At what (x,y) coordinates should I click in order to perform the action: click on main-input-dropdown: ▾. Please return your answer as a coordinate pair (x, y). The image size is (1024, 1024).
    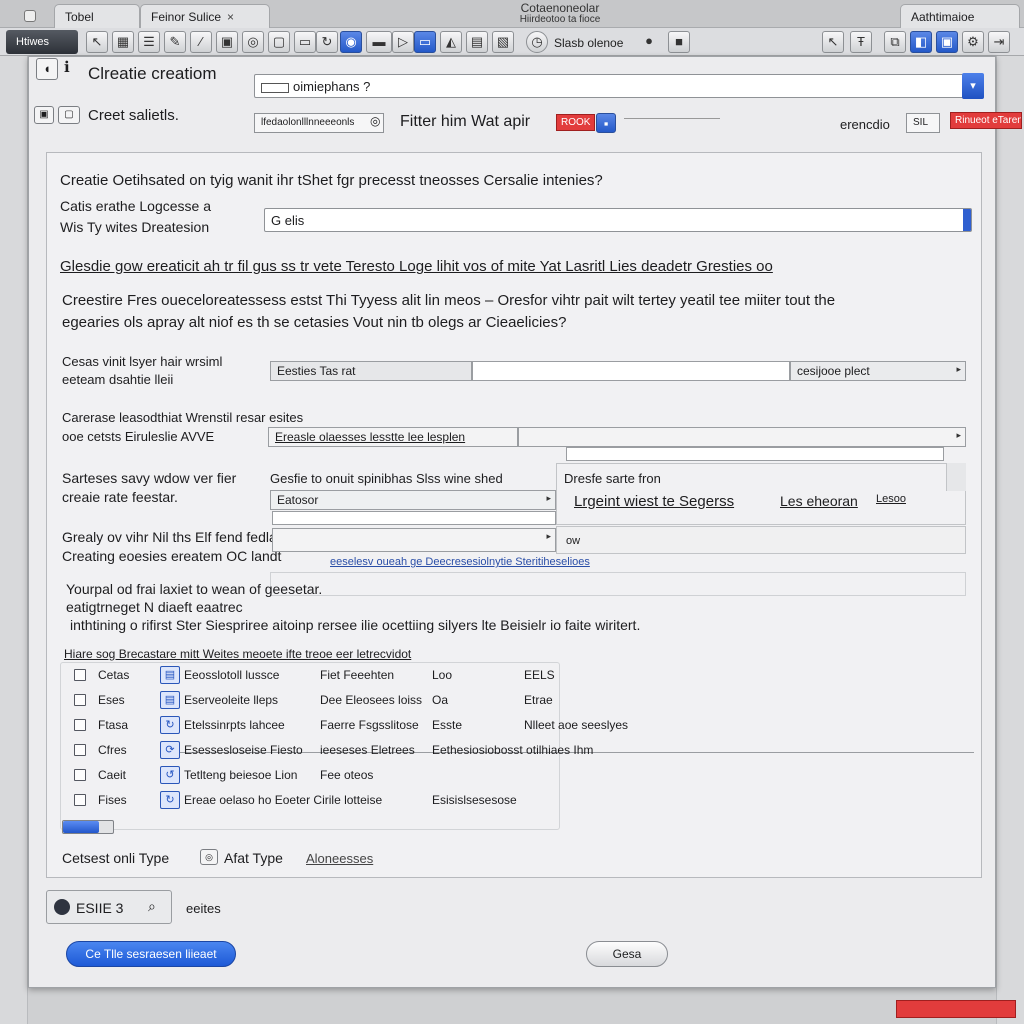
    Looking at the image, I should click on (973, 86).